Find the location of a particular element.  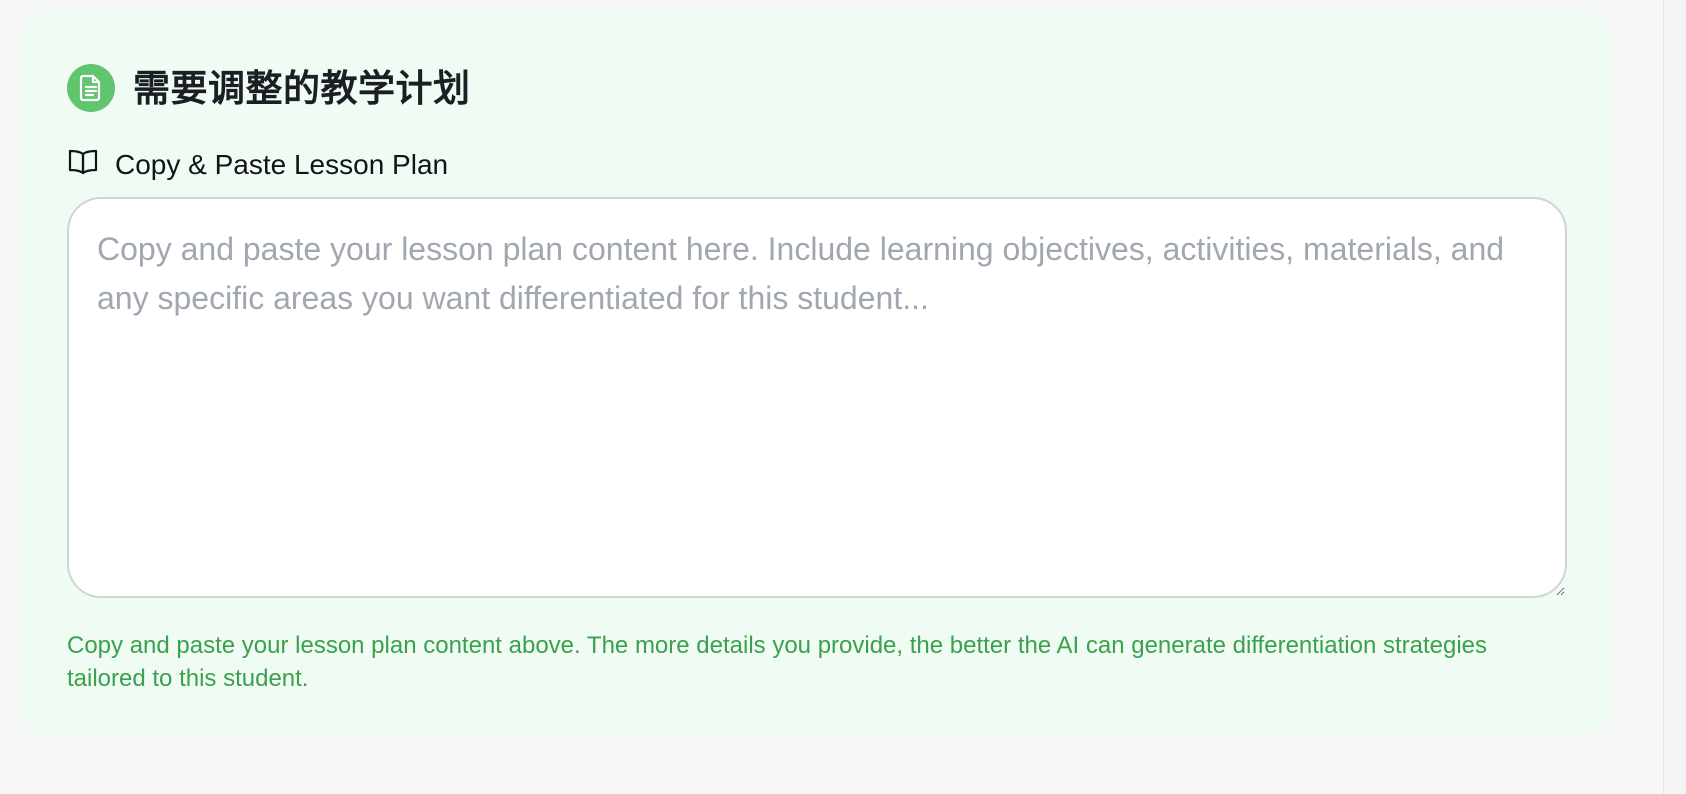

lesson-plan-label: Copy & Paste Lesson Plan is located at coordinates (282, 164).